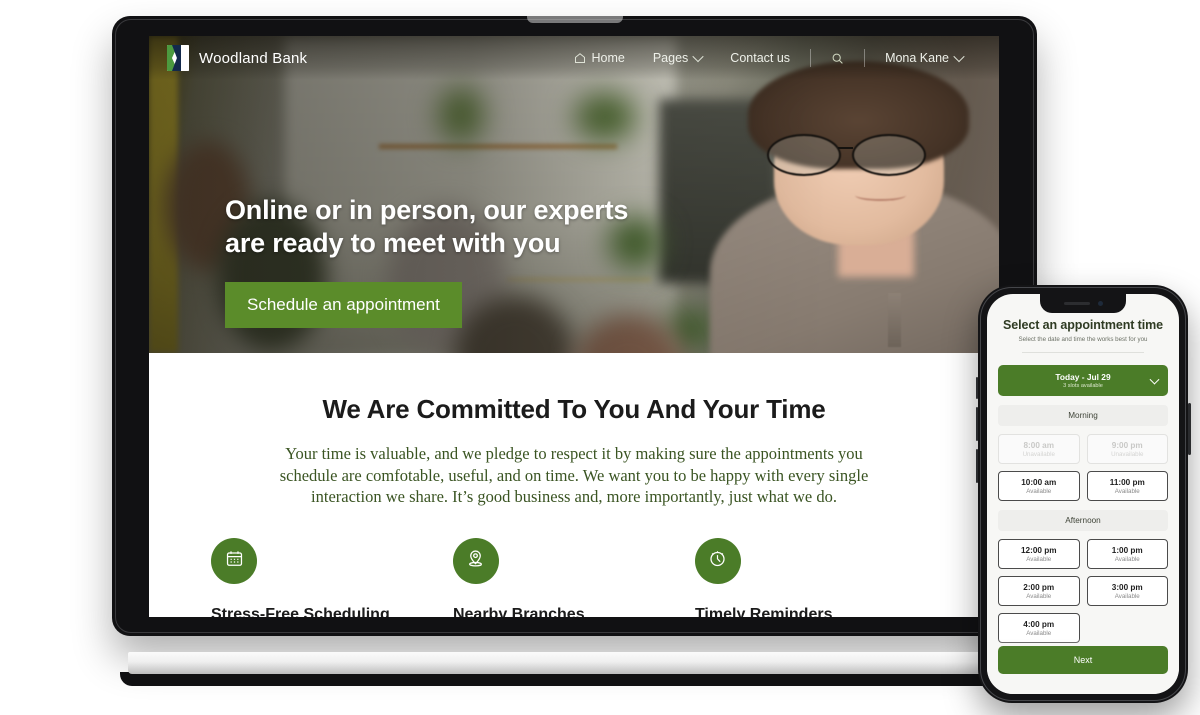 This screenshot has width=1200, height=715. What do you see at coordinates (763, 611) in the screenshot?
I see `feature-card-title: Timely Reminders` at bounding box center [763, 611].